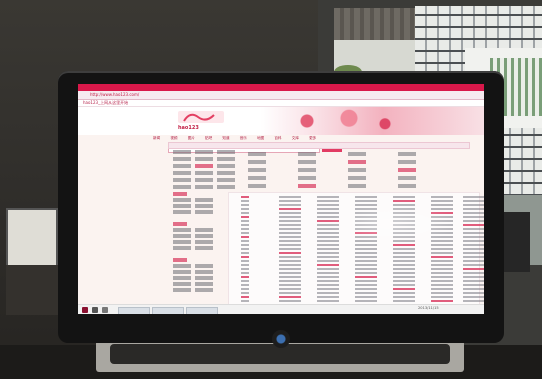  I want to click on nav-item: 百科, so click(277, 138).